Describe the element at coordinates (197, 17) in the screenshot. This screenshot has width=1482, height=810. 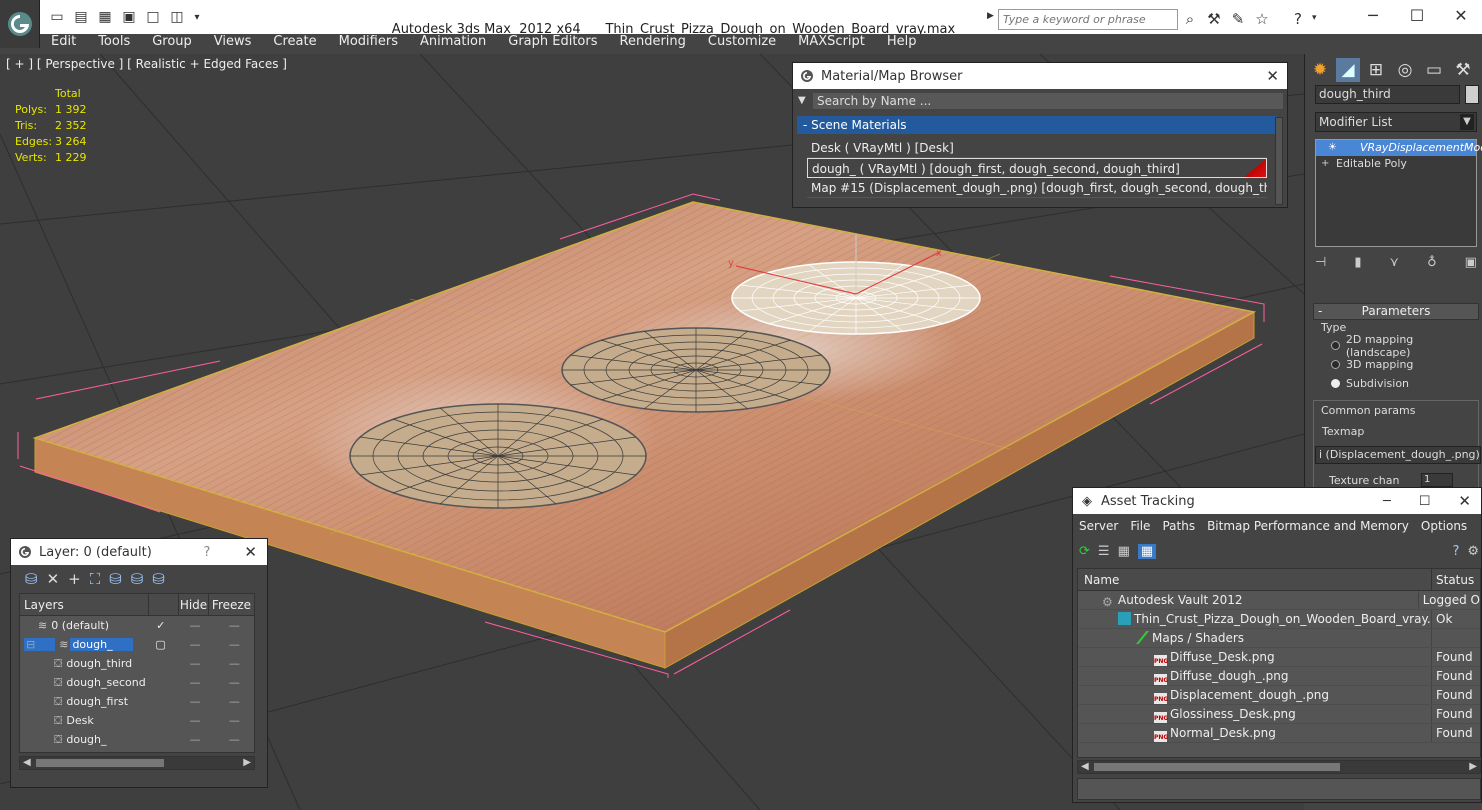
I see `quick-access-dropdown-icon: ▾` at that location.